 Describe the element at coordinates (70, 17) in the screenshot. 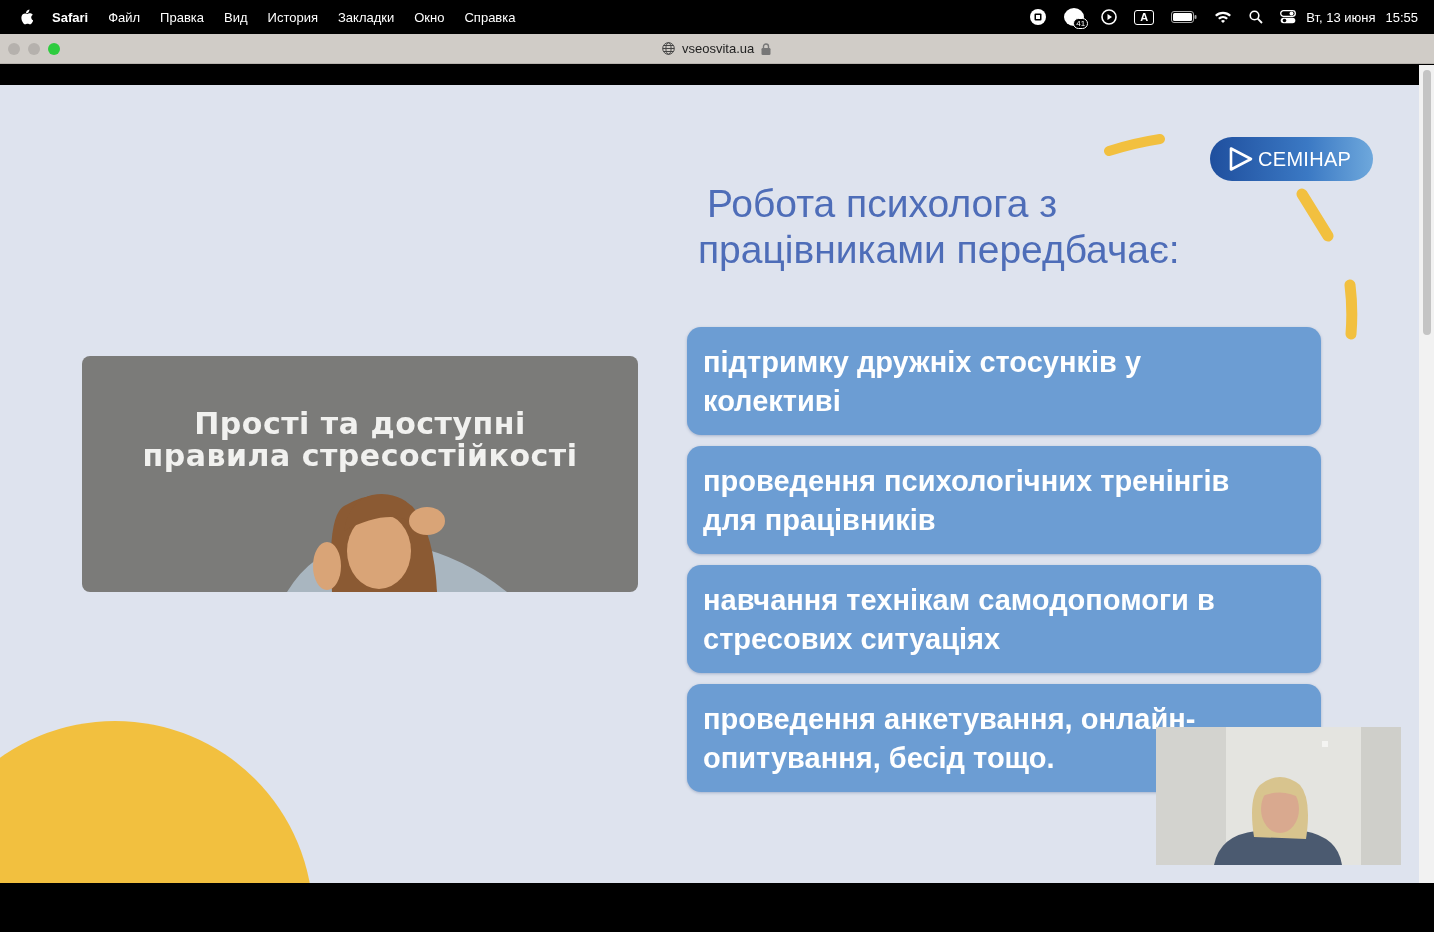

I see `app-menu: Safari` at that location.